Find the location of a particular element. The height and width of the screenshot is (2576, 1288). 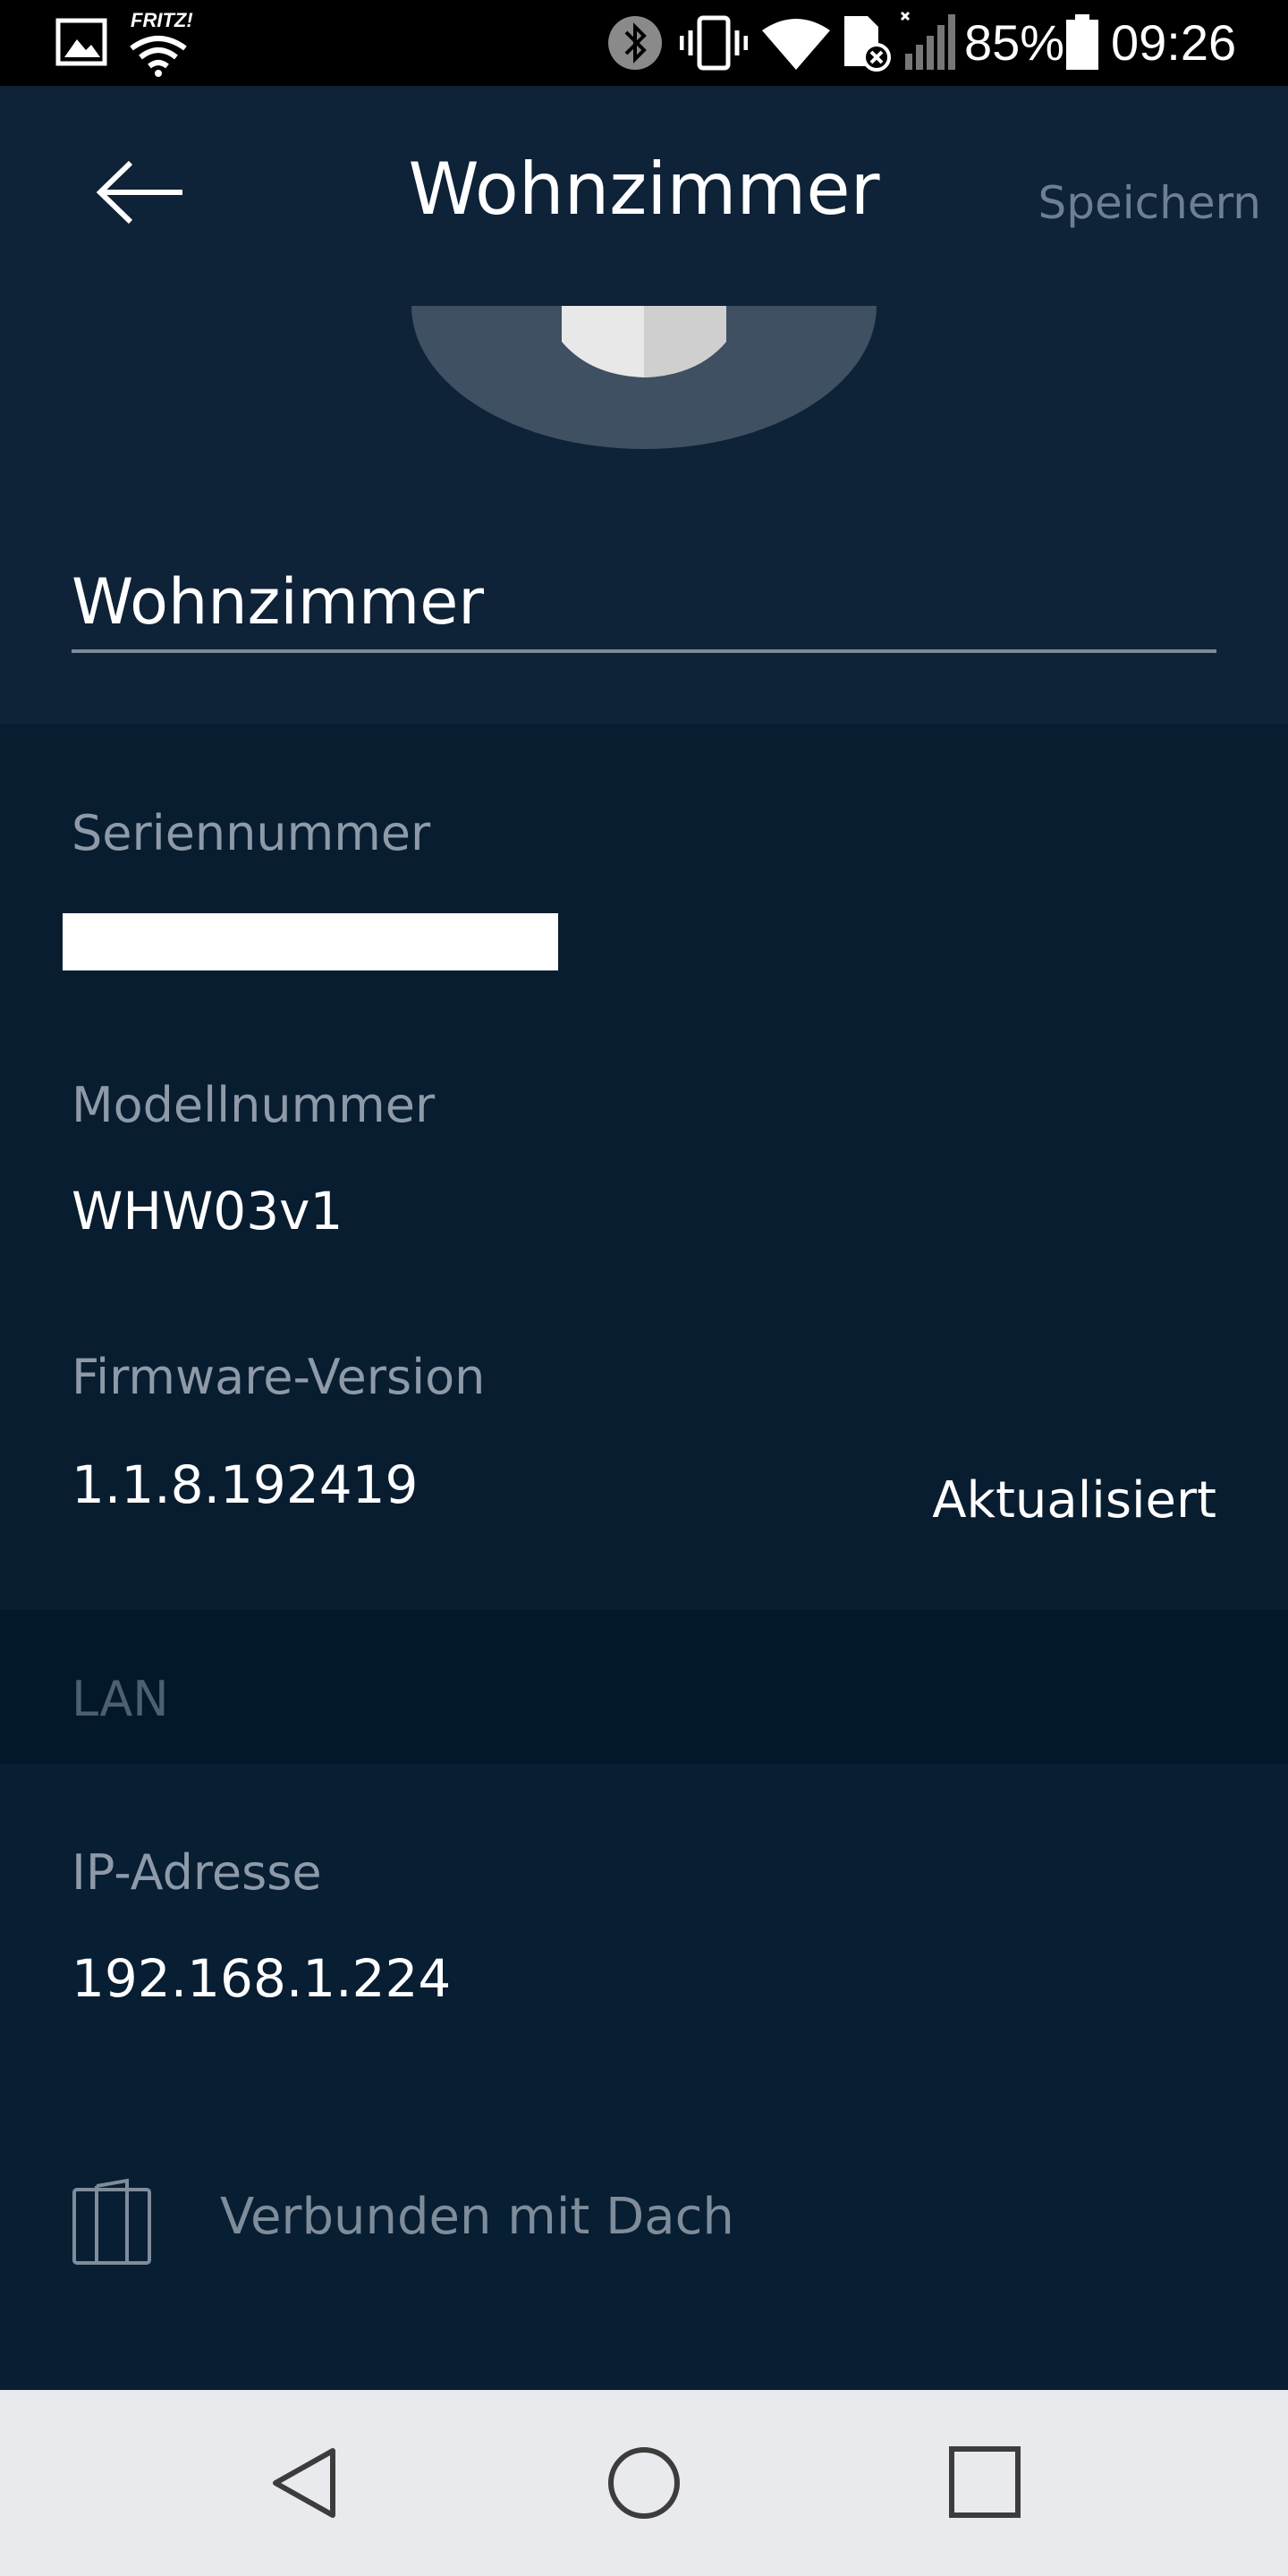

lan-section-header: LAN is located at coordinates (644, 1687).